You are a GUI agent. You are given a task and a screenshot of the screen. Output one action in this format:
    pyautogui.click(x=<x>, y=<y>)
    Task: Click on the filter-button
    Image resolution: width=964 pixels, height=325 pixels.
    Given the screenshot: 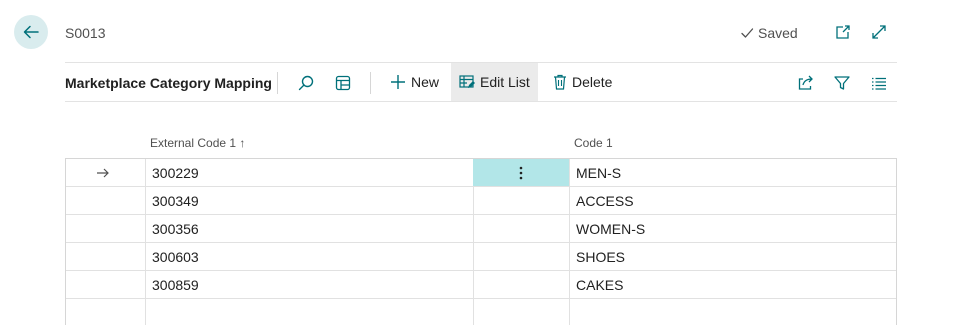 What is the action you would take?
    pyautogui.click(x=842, y=83)
    